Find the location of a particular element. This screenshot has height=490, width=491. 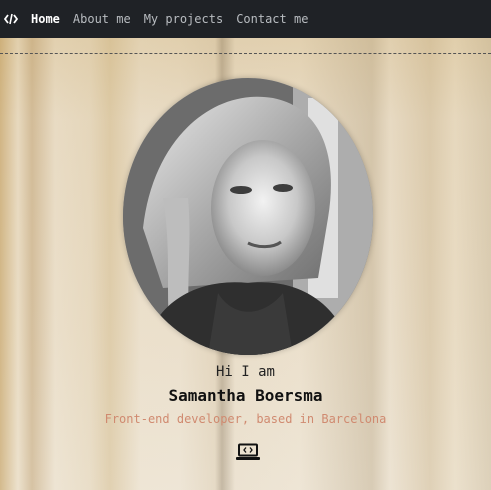

laptop-code-icon is located at coordinates (248, 452).